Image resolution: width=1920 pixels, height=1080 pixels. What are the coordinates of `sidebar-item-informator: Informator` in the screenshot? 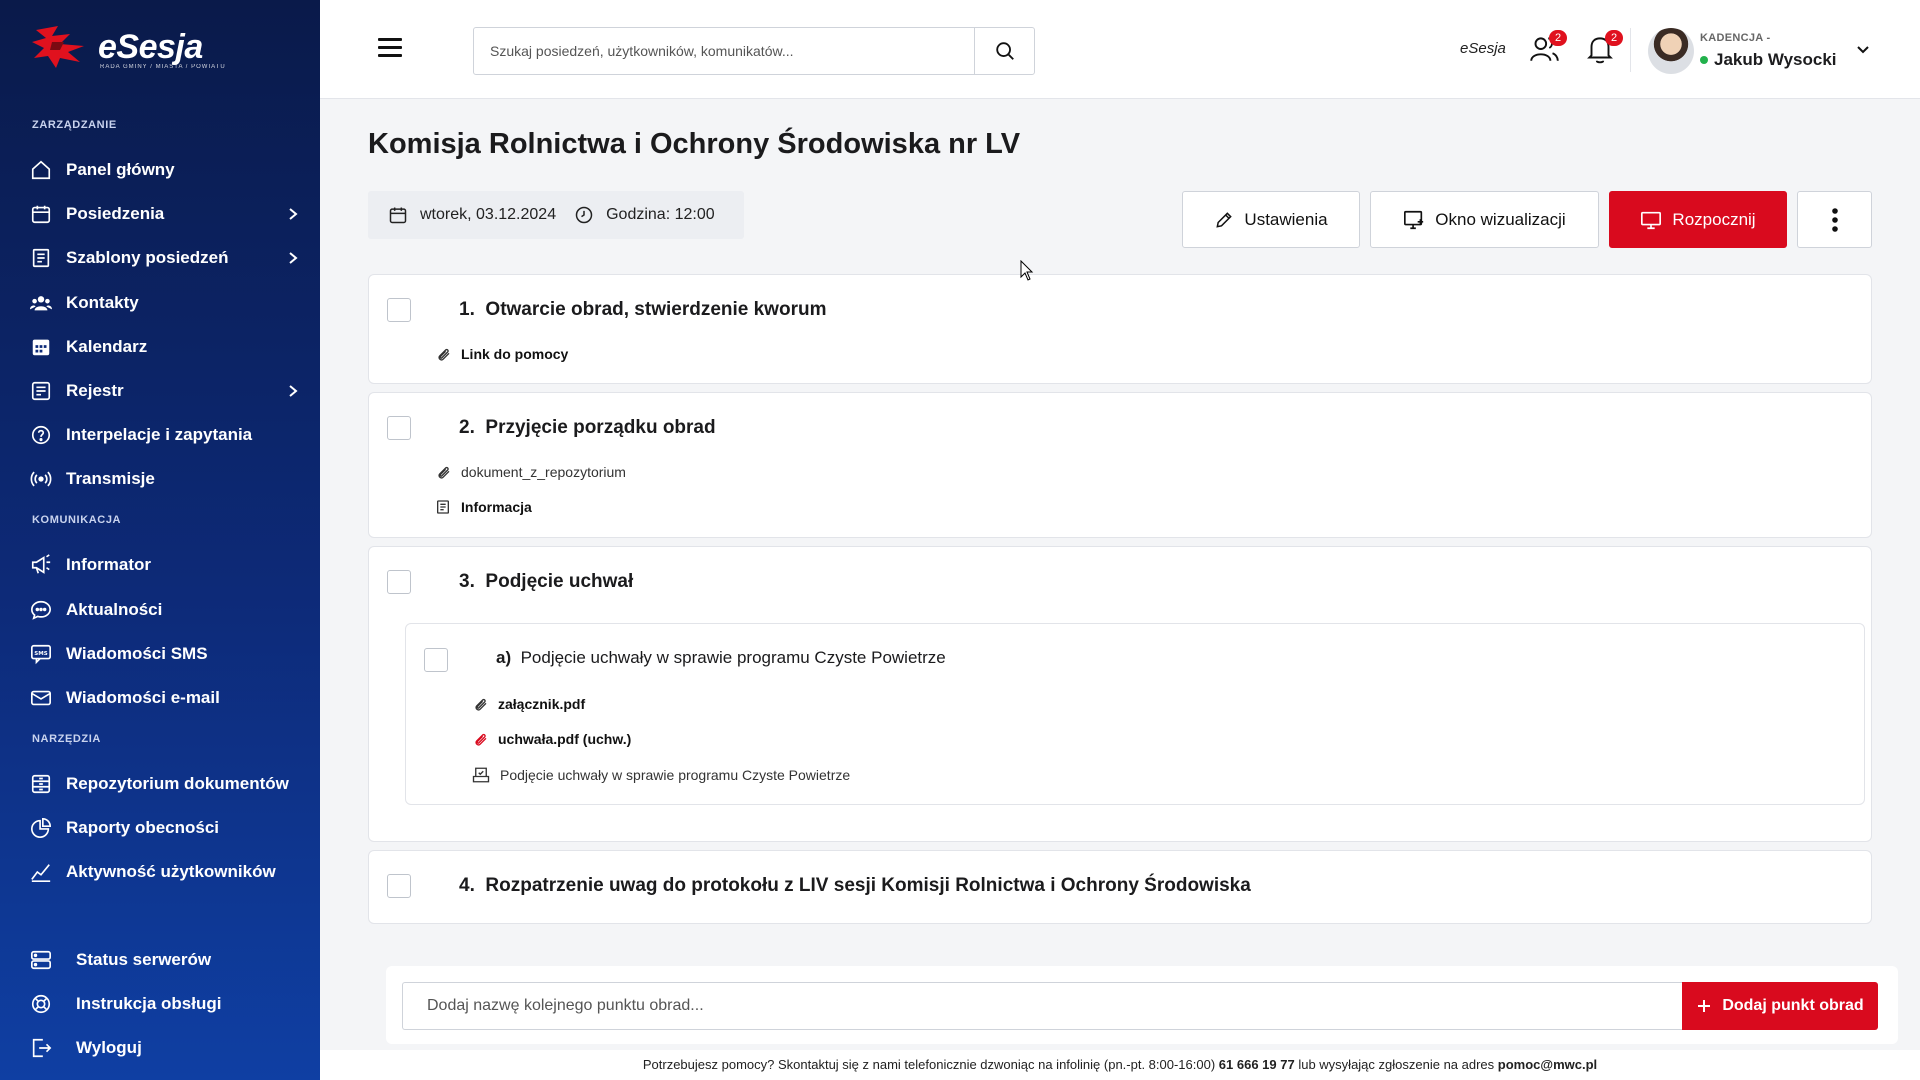 It's located at (165, 565).